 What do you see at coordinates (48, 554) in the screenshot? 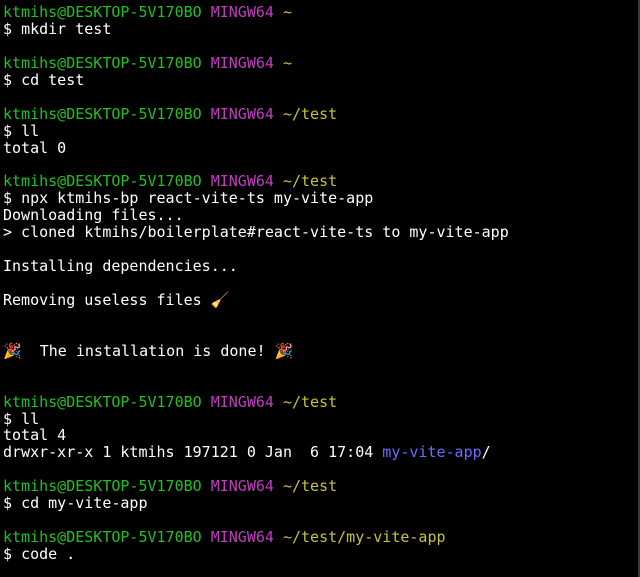
I see `command-text: code .` at bounding box center [48, 554].